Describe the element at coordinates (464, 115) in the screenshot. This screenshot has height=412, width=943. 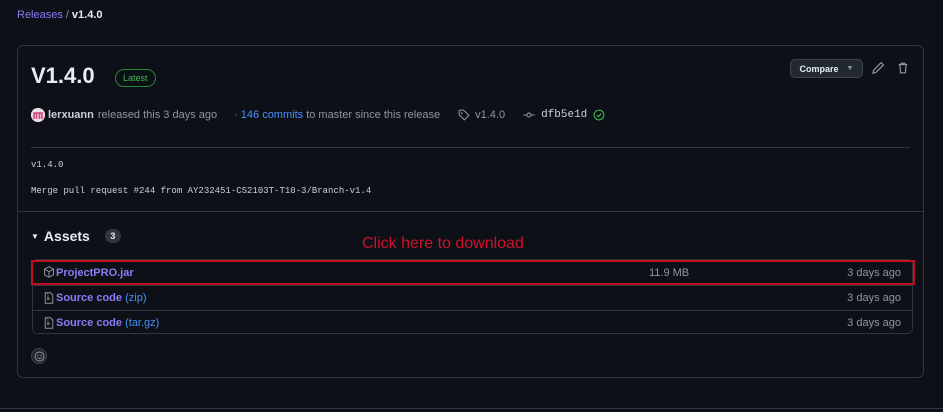
I see `tag-icon` at that location.